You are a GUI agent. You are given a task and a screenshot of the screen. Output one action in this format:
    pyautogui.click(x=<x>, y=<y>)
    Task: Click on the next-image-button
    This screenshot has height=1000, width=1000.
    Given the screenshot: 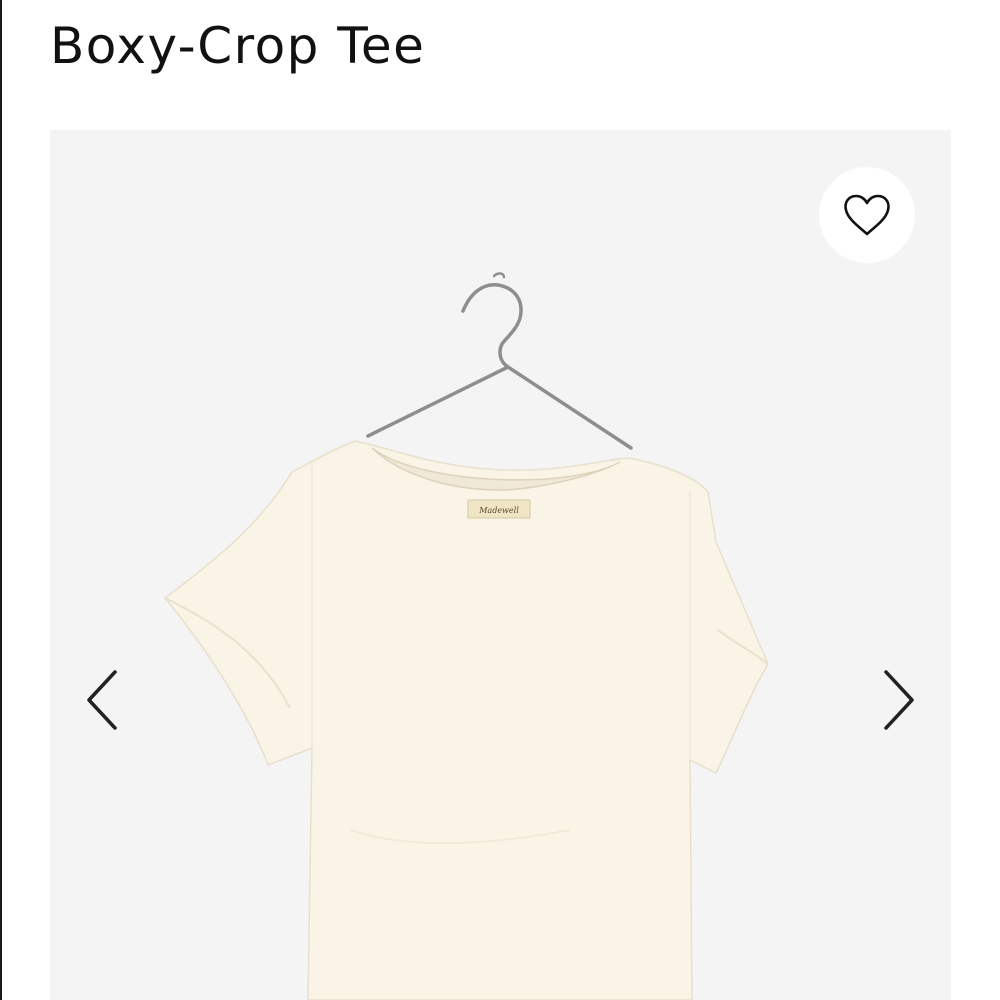 What is the action you would take?
    pyautogui.click(x=899, y=700)
    